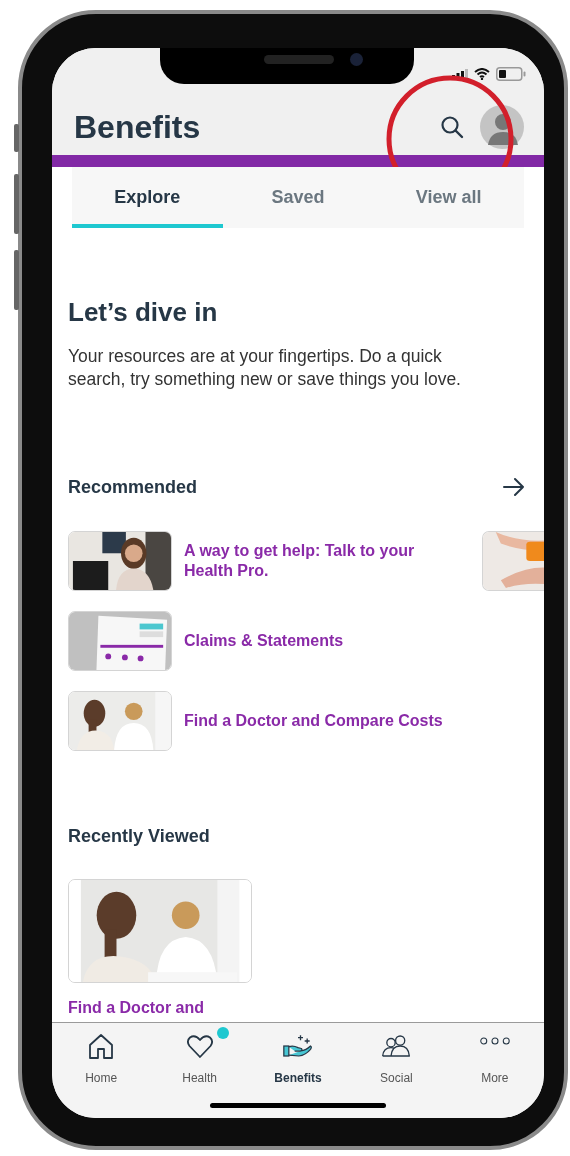  Describe the element at coordinates (319, 721) in the screenshot. I see `article-link: Find a Doctor and Compare Costs` at that location.